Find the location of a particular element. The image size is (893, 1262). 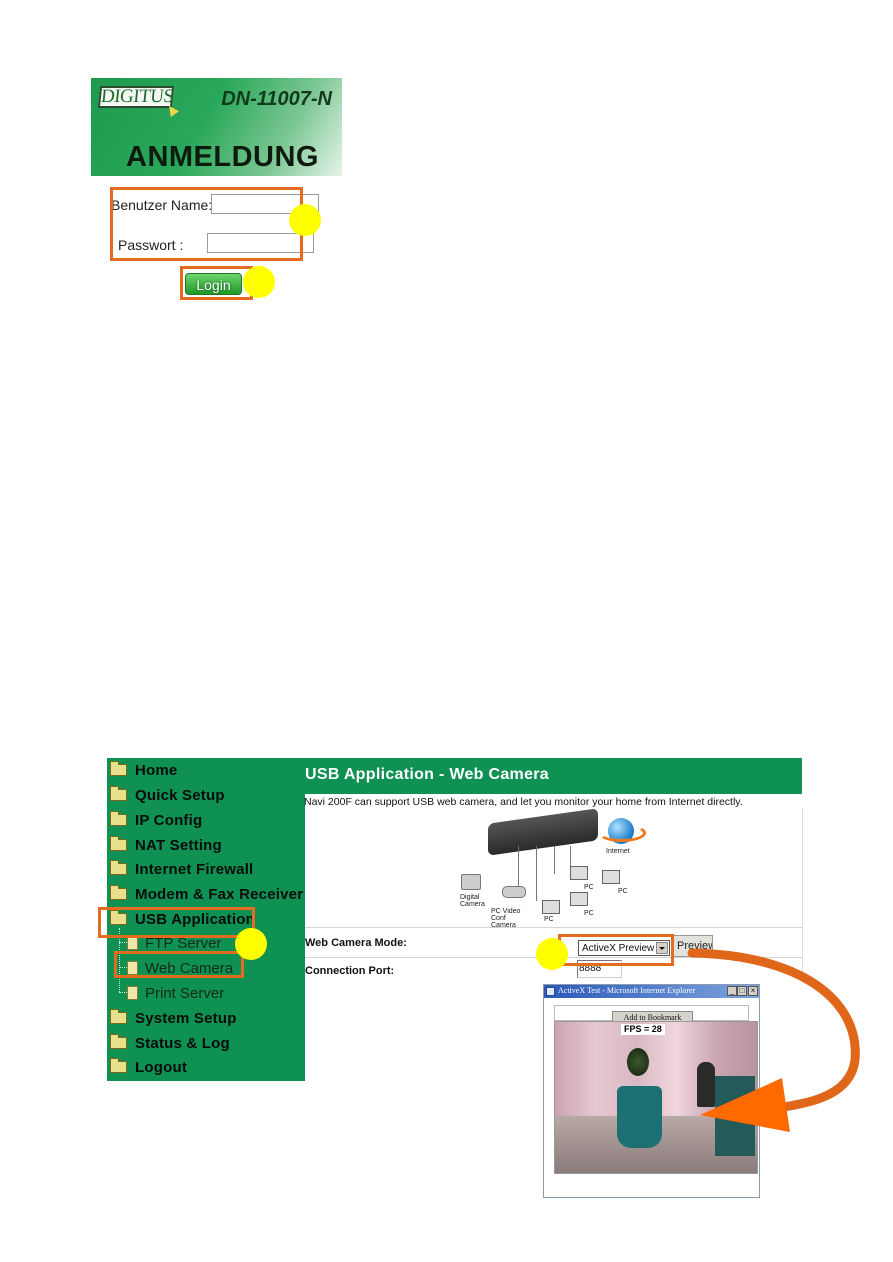

sidebar-item-label: Quick Setup is located at coordinates (180, 795).